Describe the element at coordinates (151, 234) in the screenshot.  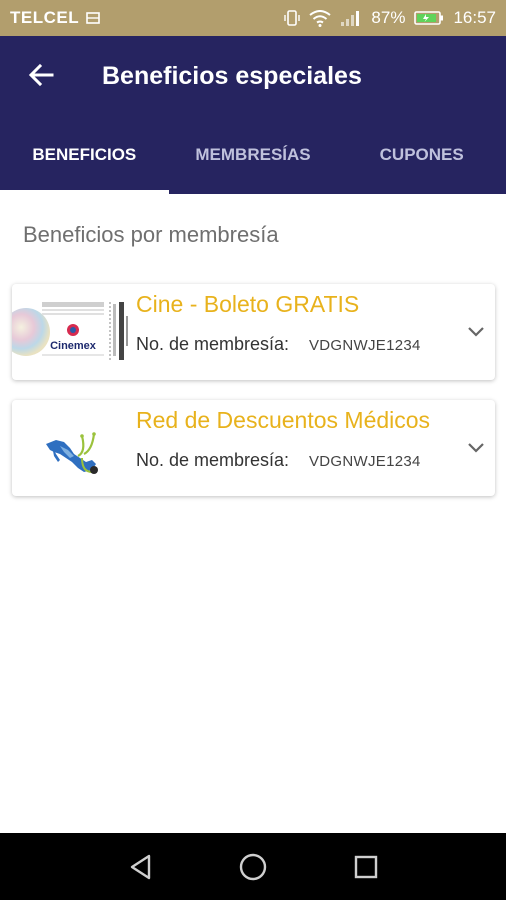
I see `section-title: Beneficios por membresía` at that location.